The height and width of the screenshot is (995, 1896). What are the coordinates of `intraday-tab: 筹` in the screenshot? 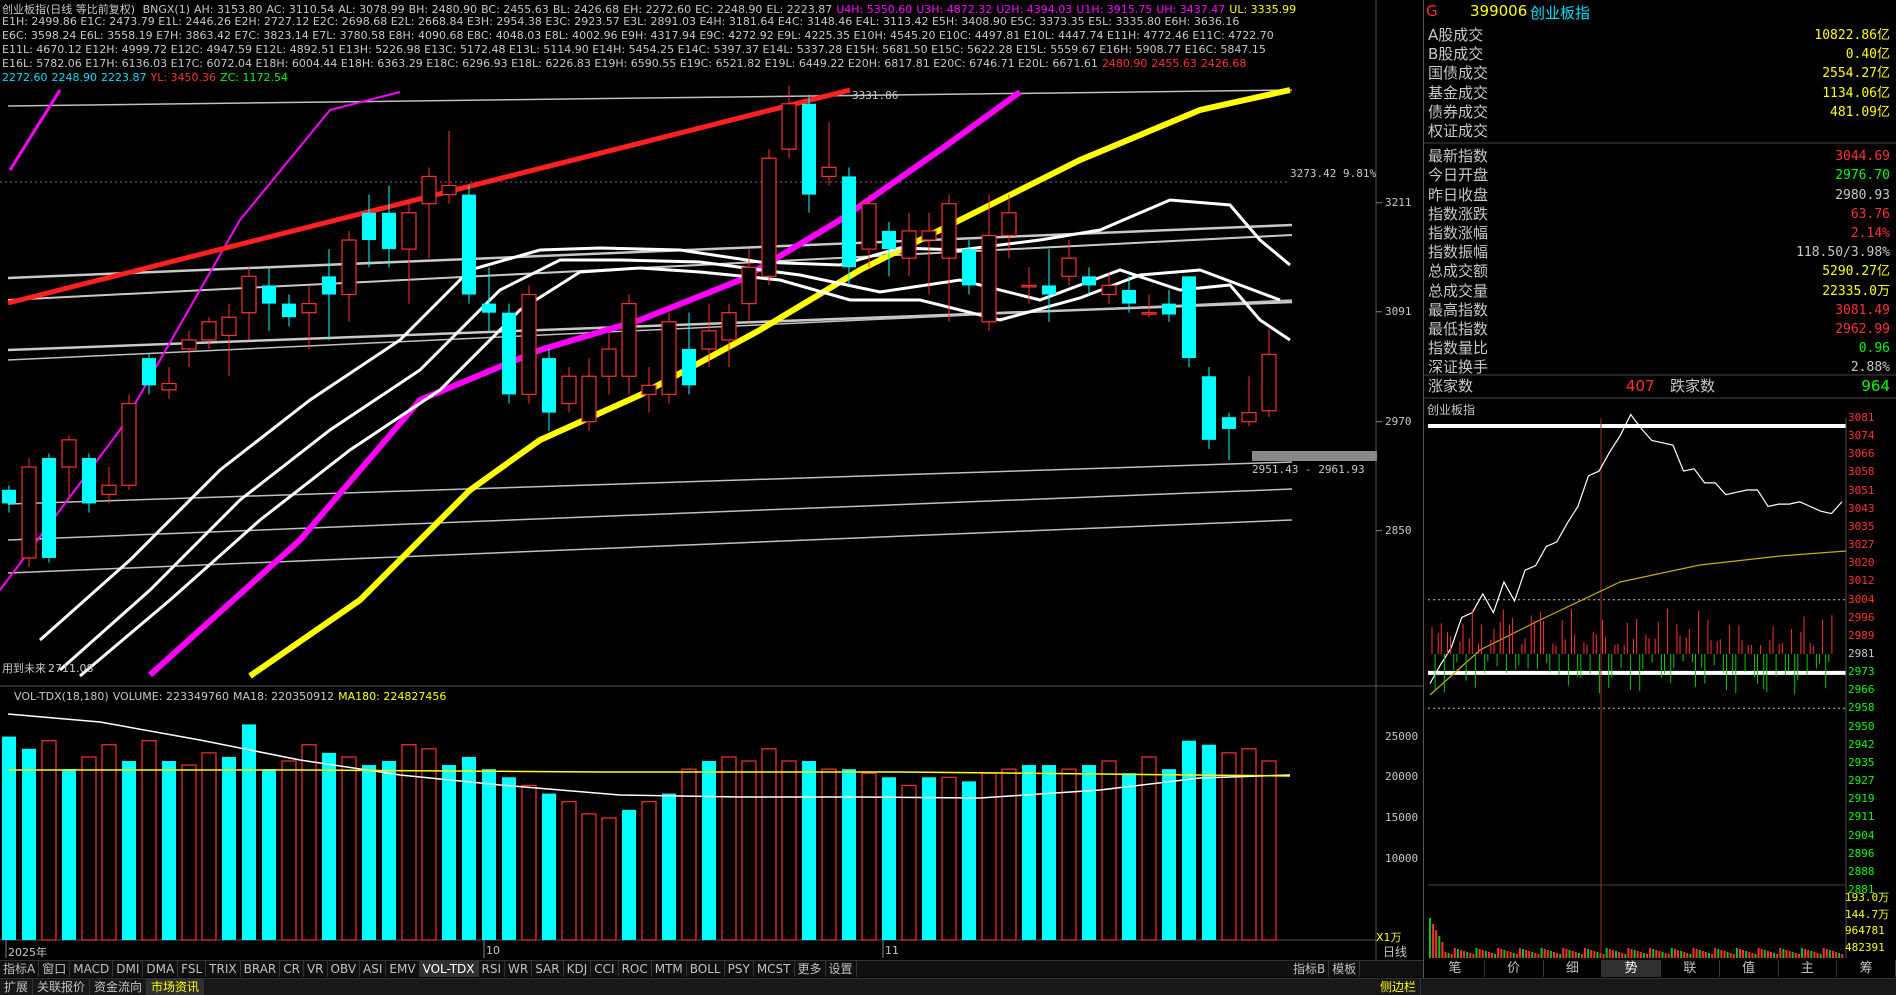 It's located at (1866, 968).